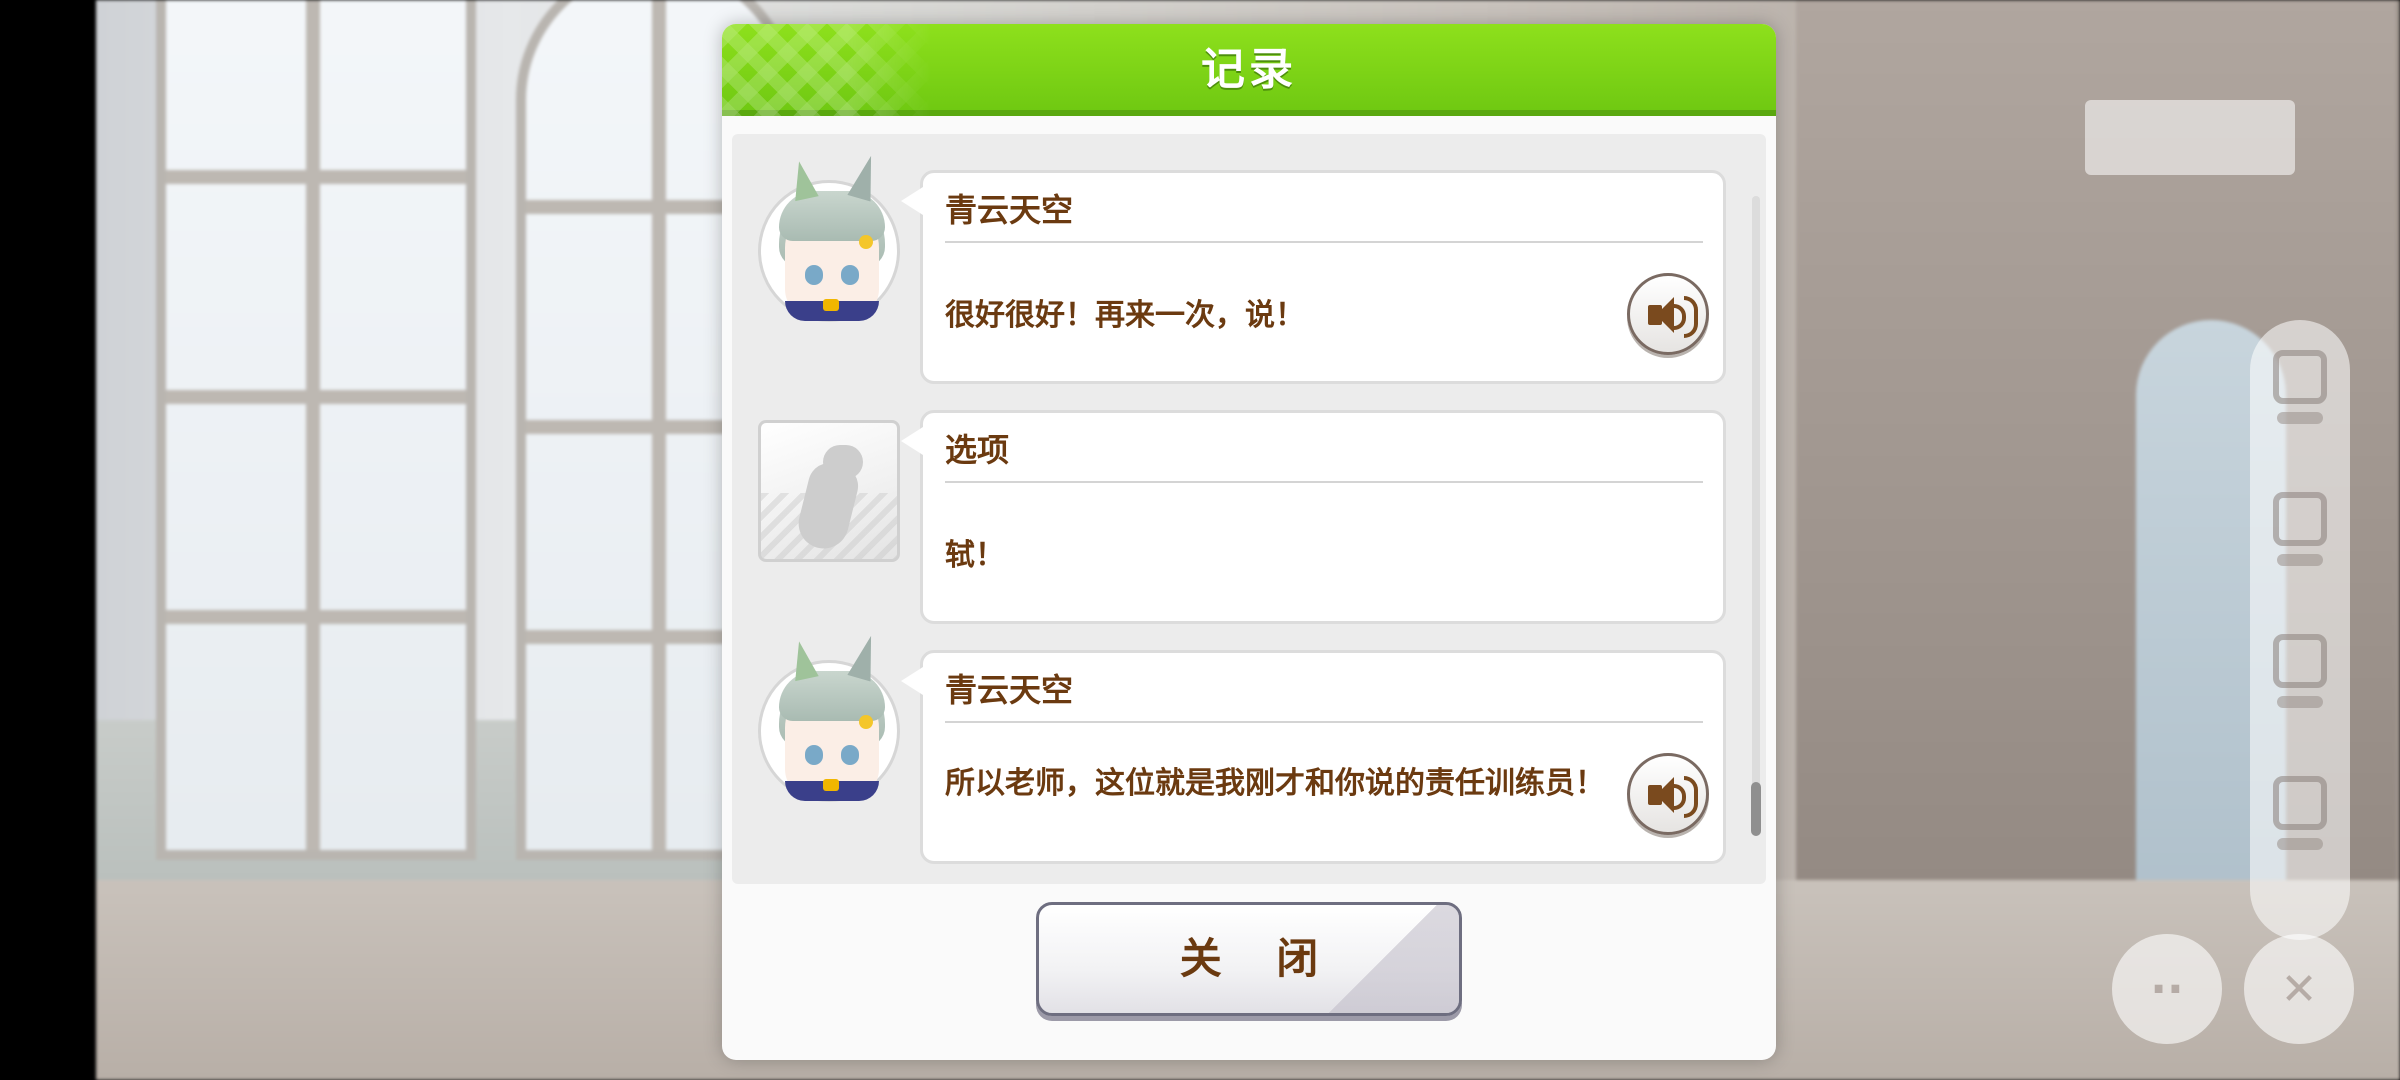  I want to click on log-bubble: 青云天空 所以老师，这位就是我刚才和你说的责任训练员！, so click(1313, 757).